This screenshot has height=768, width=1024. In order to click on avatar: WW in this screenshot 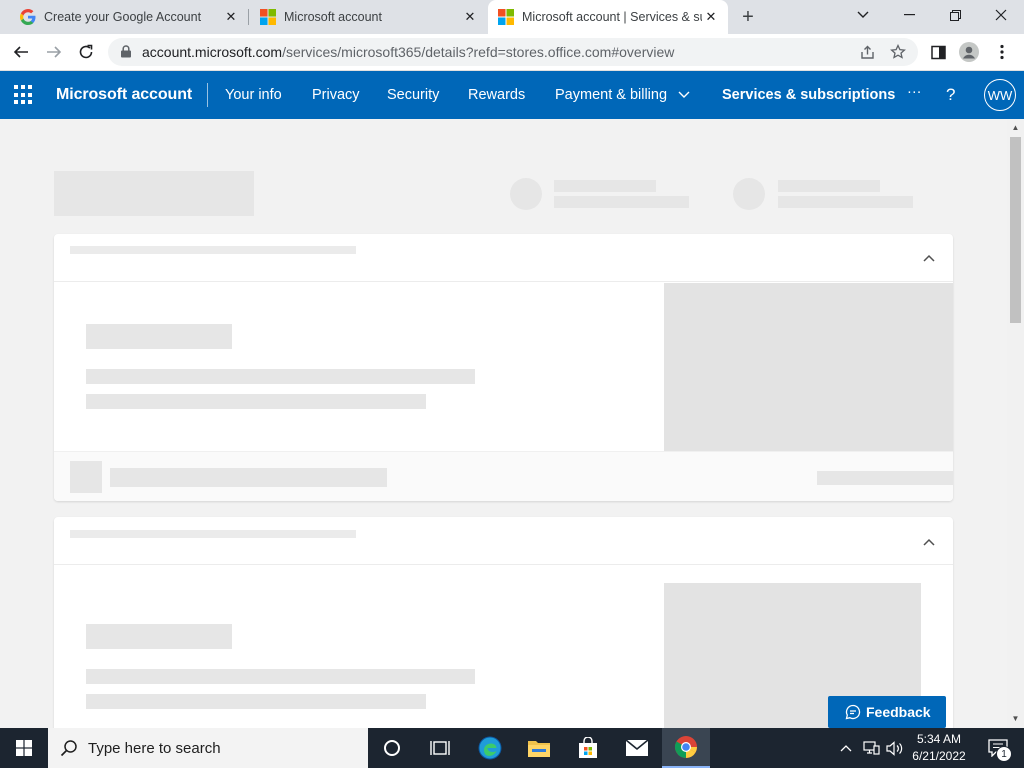, I will do `click(1000, 95)`.